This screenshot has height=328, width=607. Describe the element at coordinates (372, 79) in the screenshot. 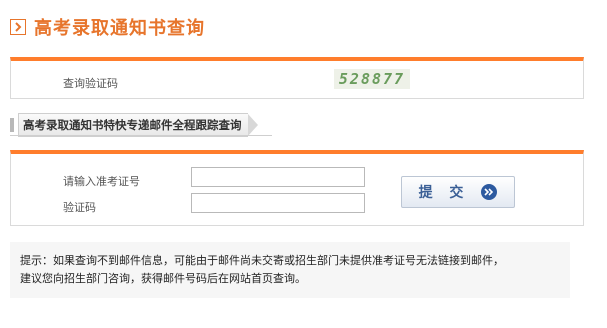

I see `captcha-image: 528877` at that location.